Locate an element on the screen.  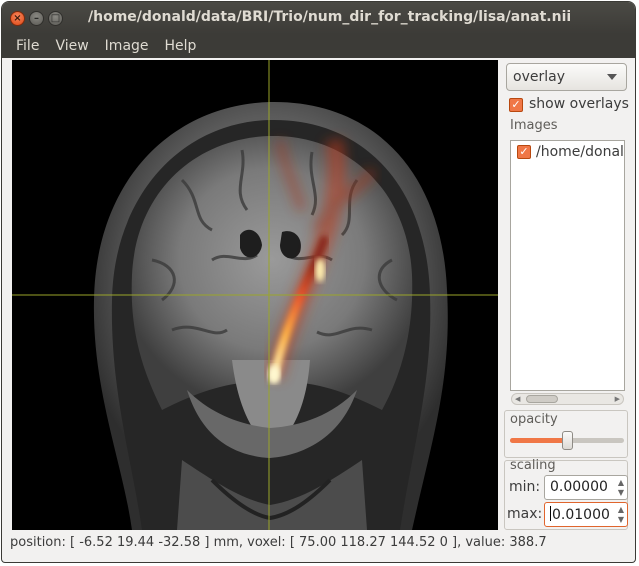
min-spinbox: 0.00000 ▲ ▼ is located at coordinates (586, 487).